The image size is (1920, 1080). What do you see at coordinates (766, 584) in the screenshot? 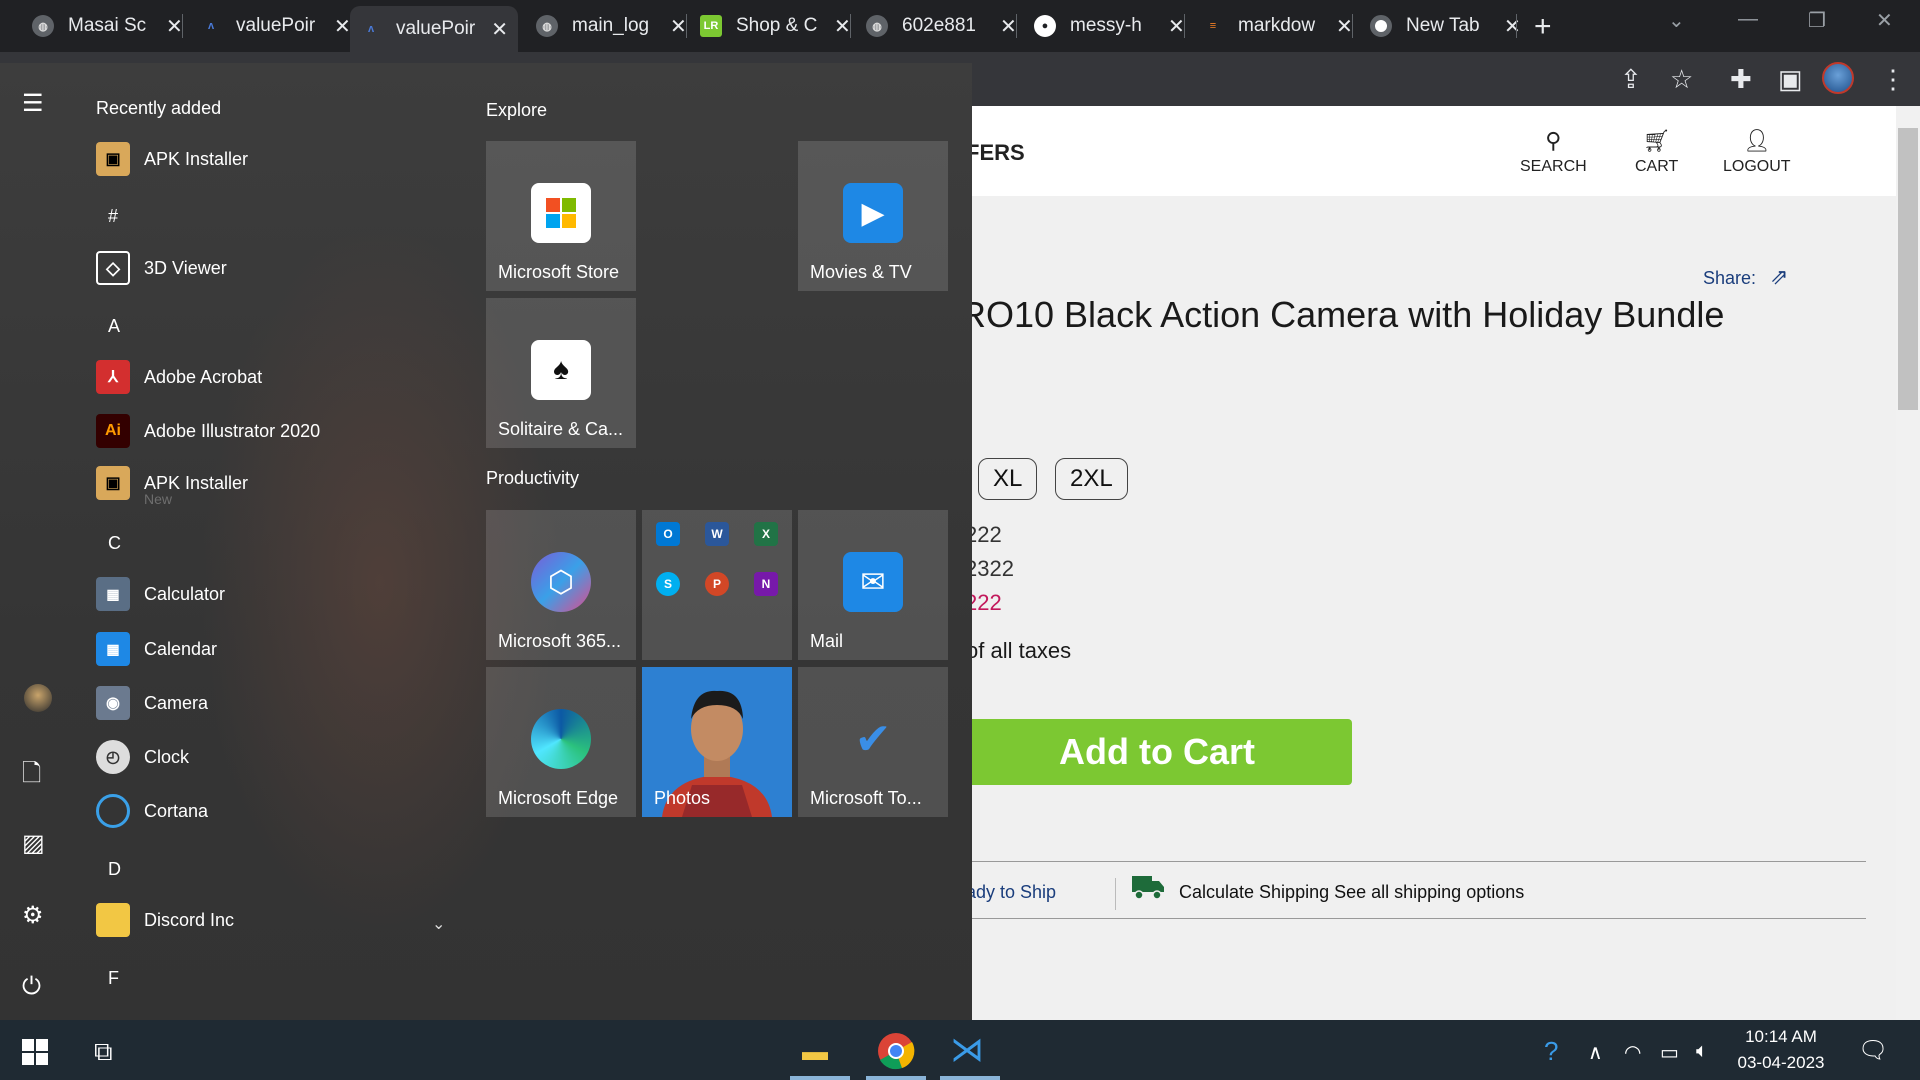
I see `onenote-icon: N` at bounding box center [766, 584].